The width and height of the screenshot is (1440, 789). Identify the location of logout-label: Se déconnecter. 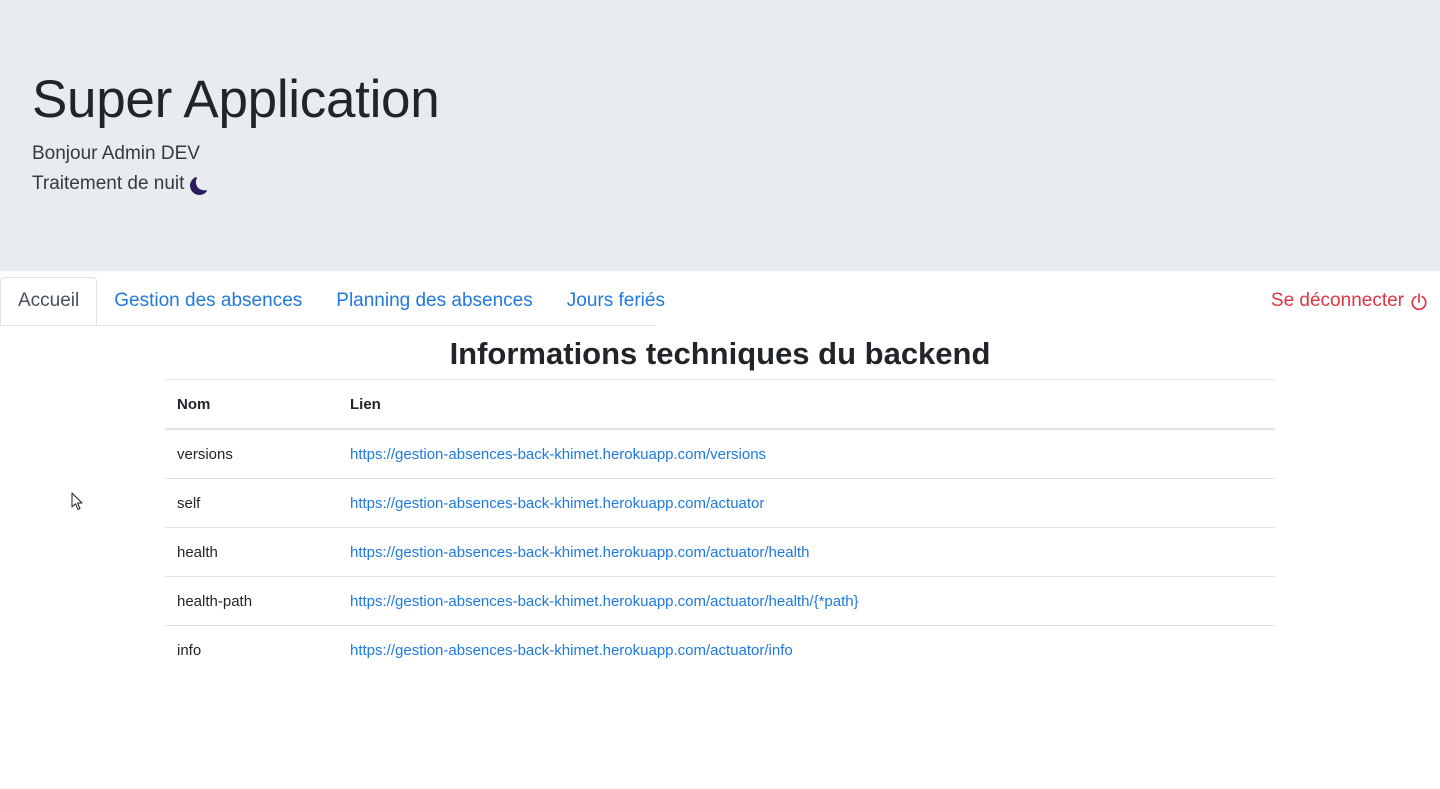
(1337, 300).